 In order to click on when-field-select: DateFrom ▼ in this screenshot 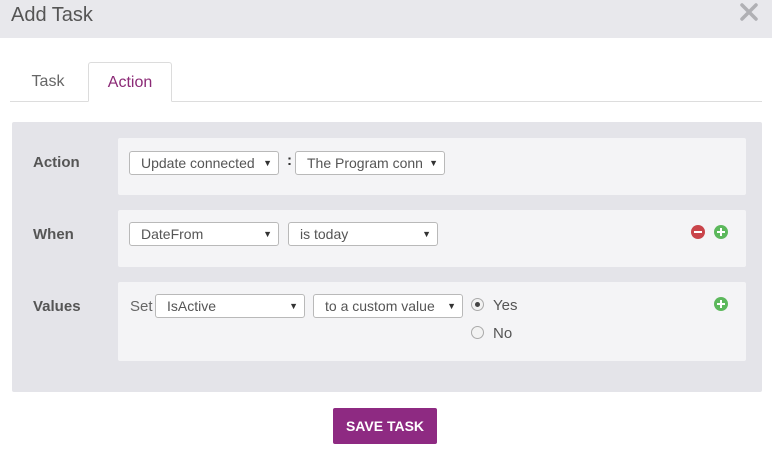, I will do `click(204, 234)`.